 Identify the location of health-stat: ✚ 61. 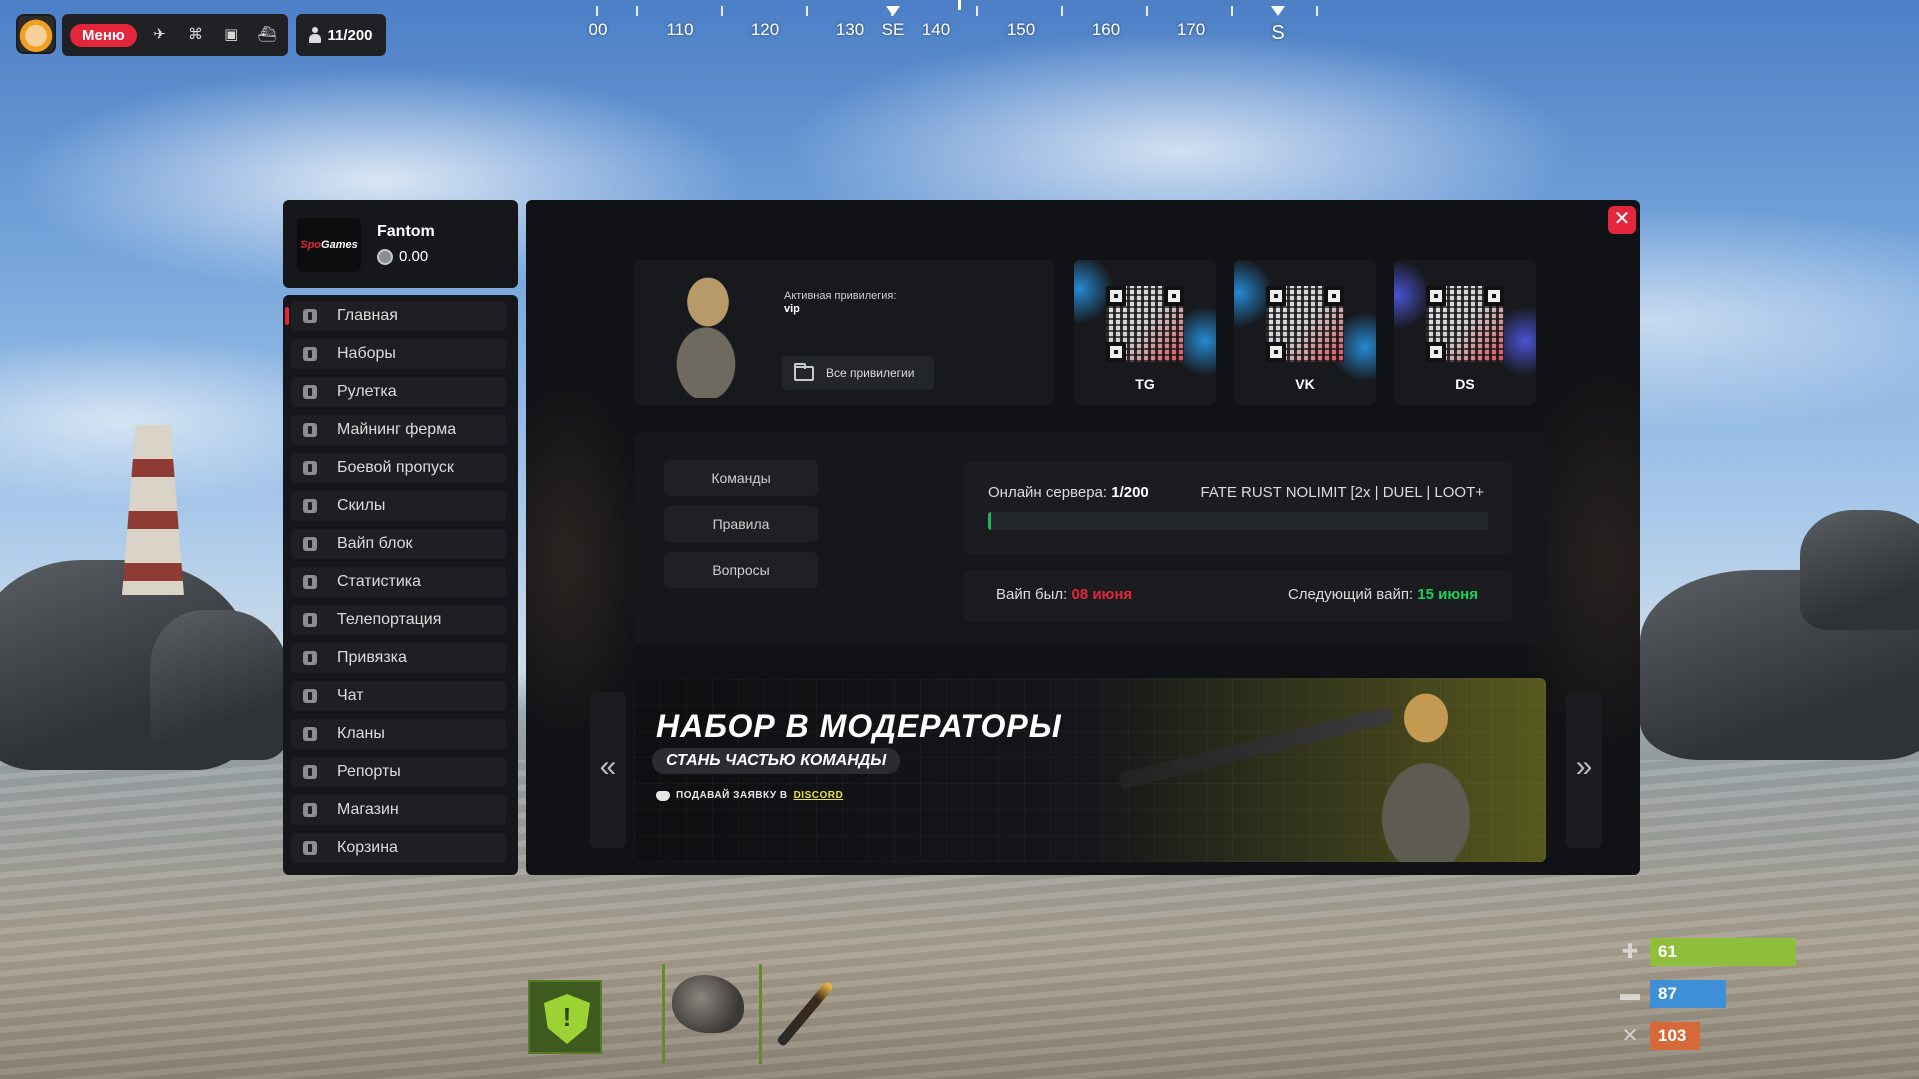
(1710, 952).